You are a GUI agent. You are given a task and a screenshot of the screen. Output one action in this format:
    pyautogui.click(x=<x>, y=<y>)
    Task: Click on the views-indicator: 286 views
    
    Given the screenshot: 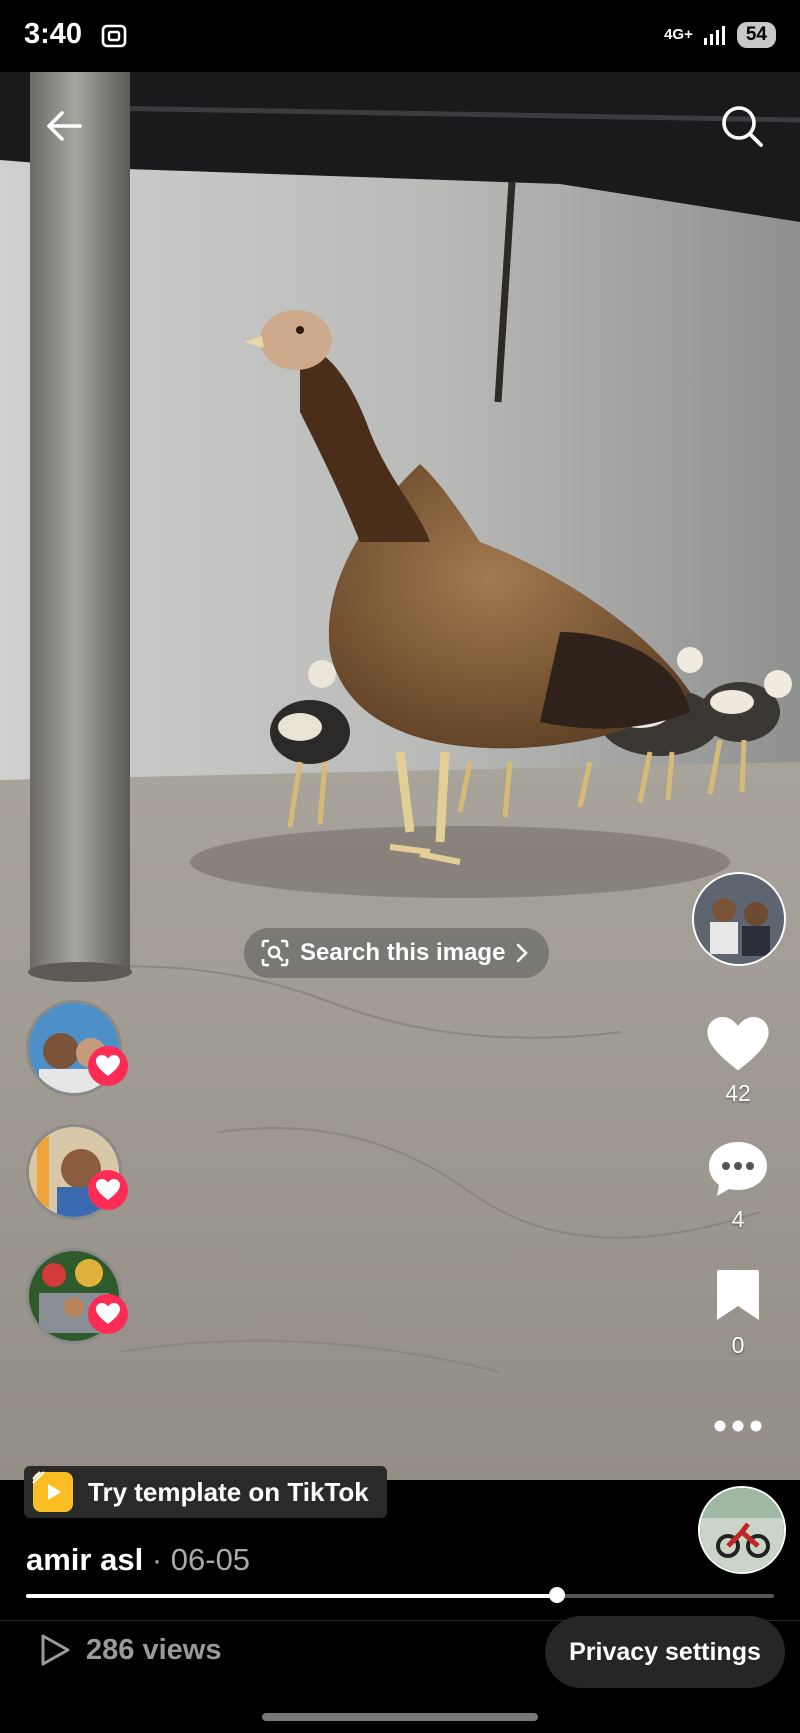 What is the action you would take?
    pyautogui.click(x=129, y=1650)
    